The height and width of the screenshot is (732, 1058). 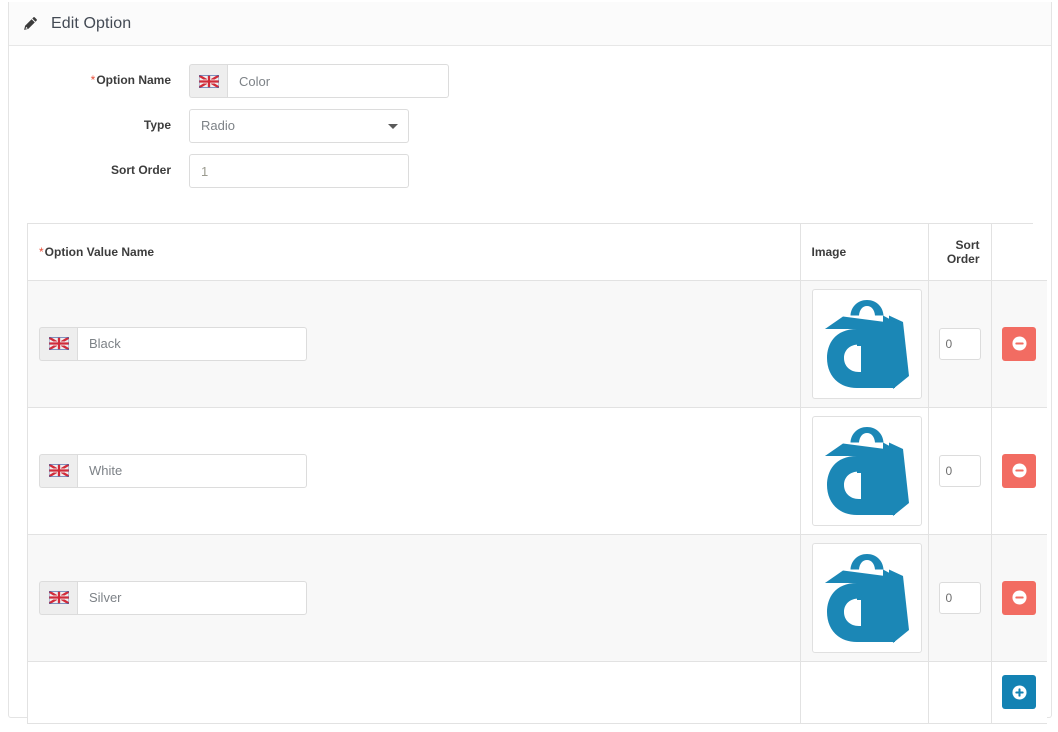 I want to click on sort-order-control, so click(x=620, y=171).